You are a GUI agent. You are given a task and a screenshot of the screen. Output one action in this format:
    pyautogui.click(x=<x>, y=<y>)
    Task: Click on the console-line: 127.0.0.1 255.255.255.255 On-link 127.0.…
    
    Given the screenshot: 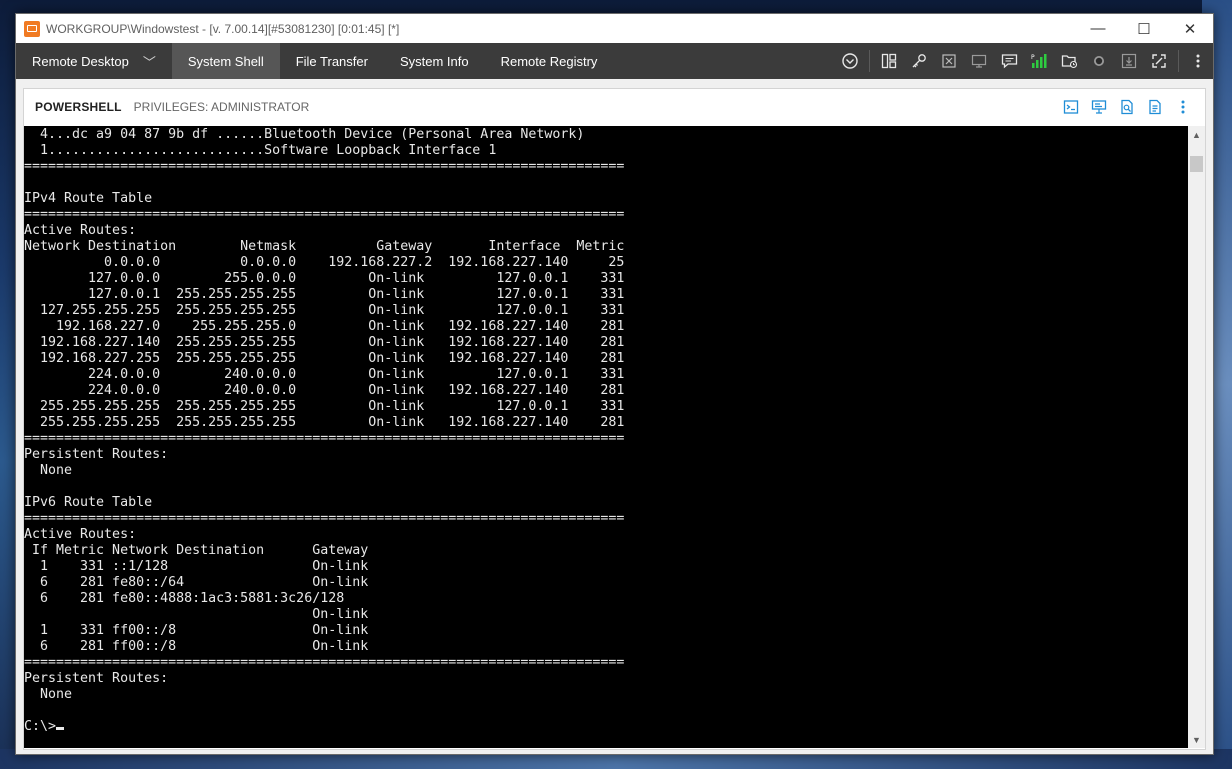 What is the action you would take?
    pyautogui.click(x=356, y=294)
    